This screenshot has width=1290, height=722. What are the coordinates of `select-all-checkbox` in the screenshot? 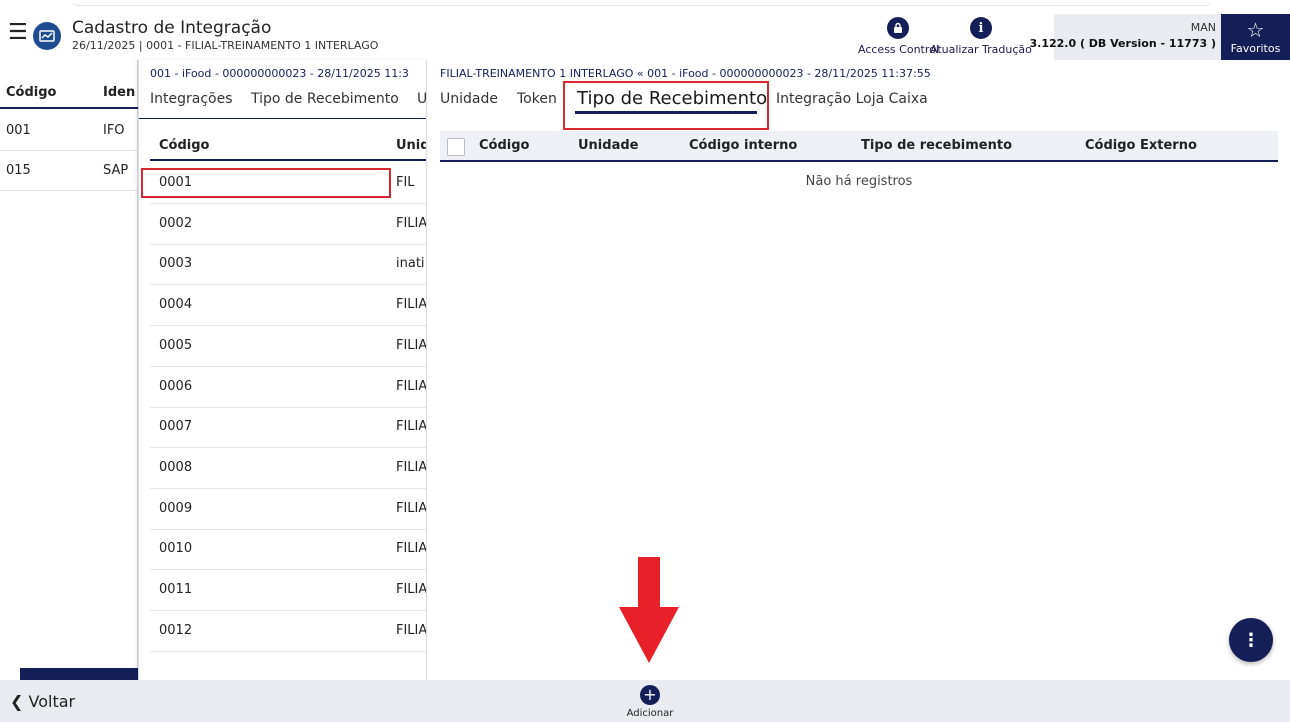 It's located at (456, 147).